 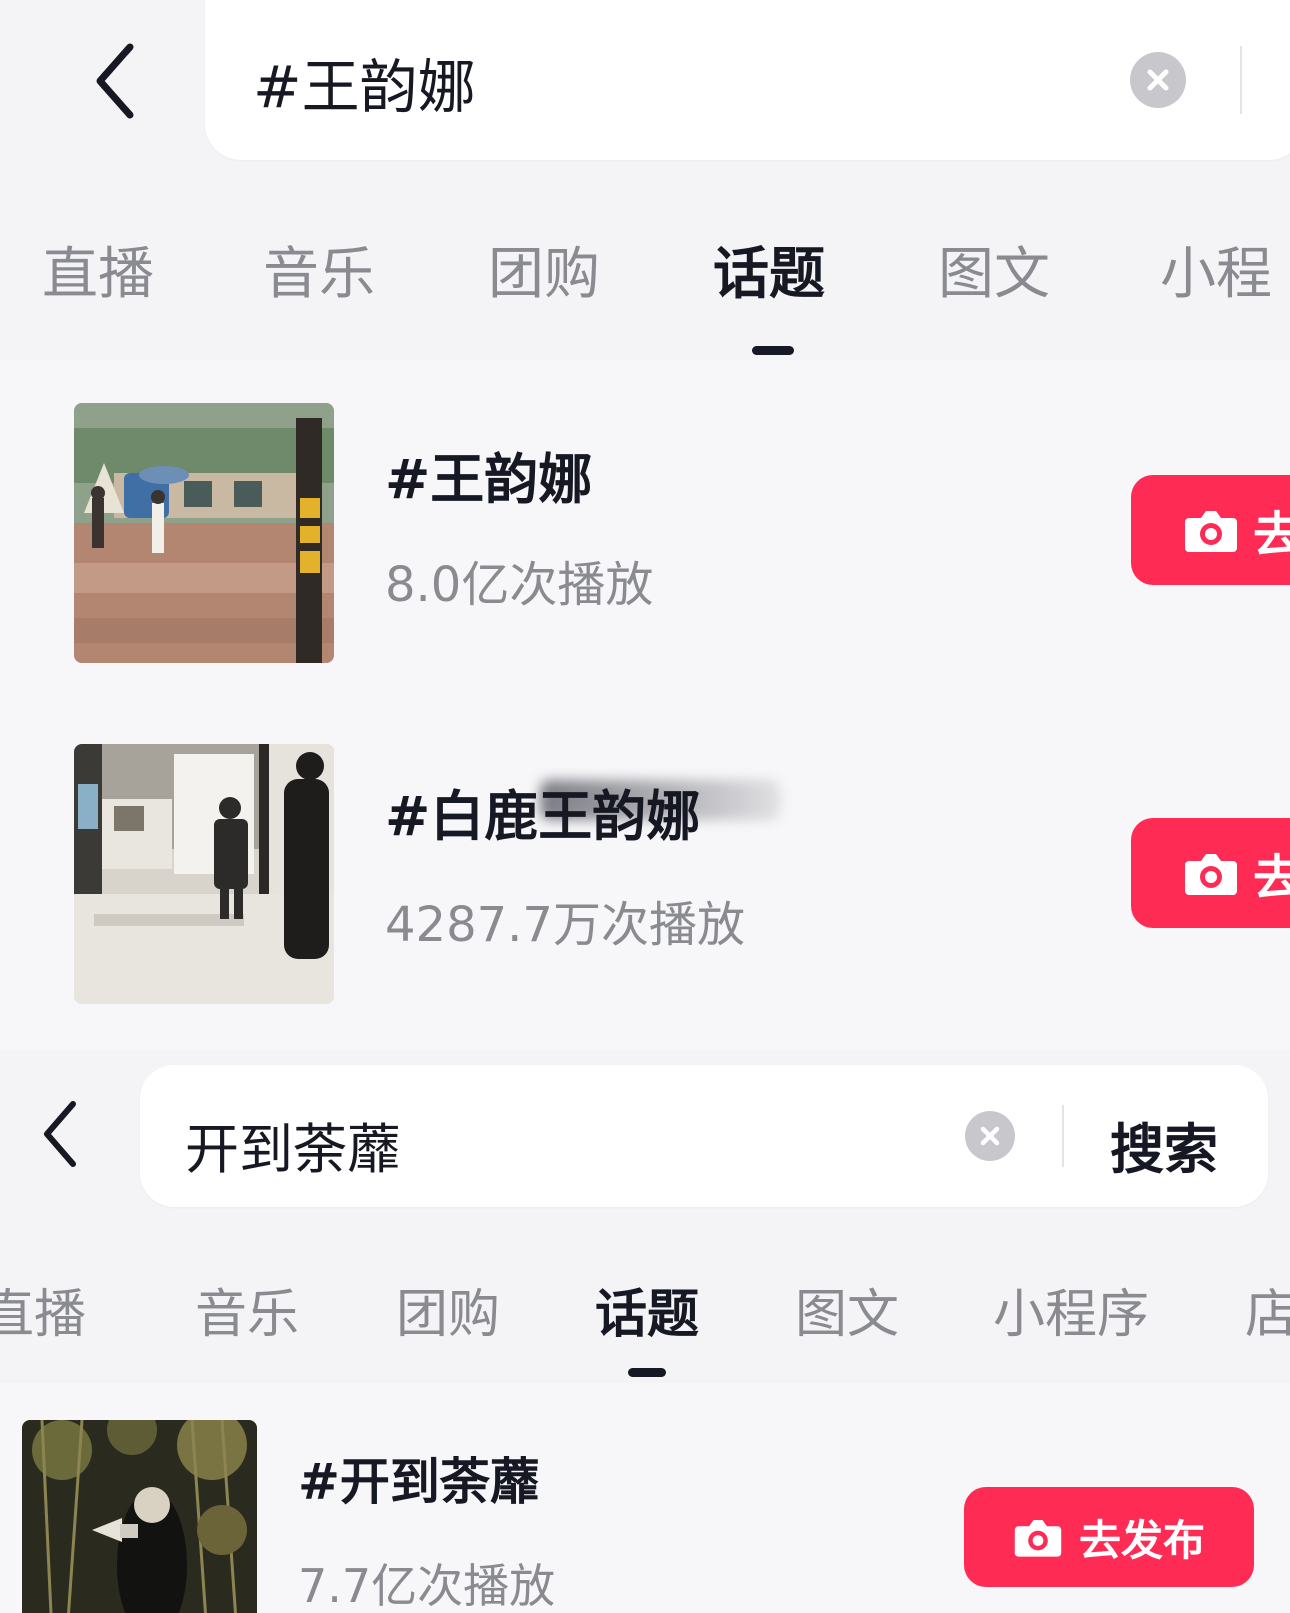 What do you see at coordinates (1164, 1144) in the screenshot?
I see `search-button: 搜索` at bounding box center [1164, 1144].